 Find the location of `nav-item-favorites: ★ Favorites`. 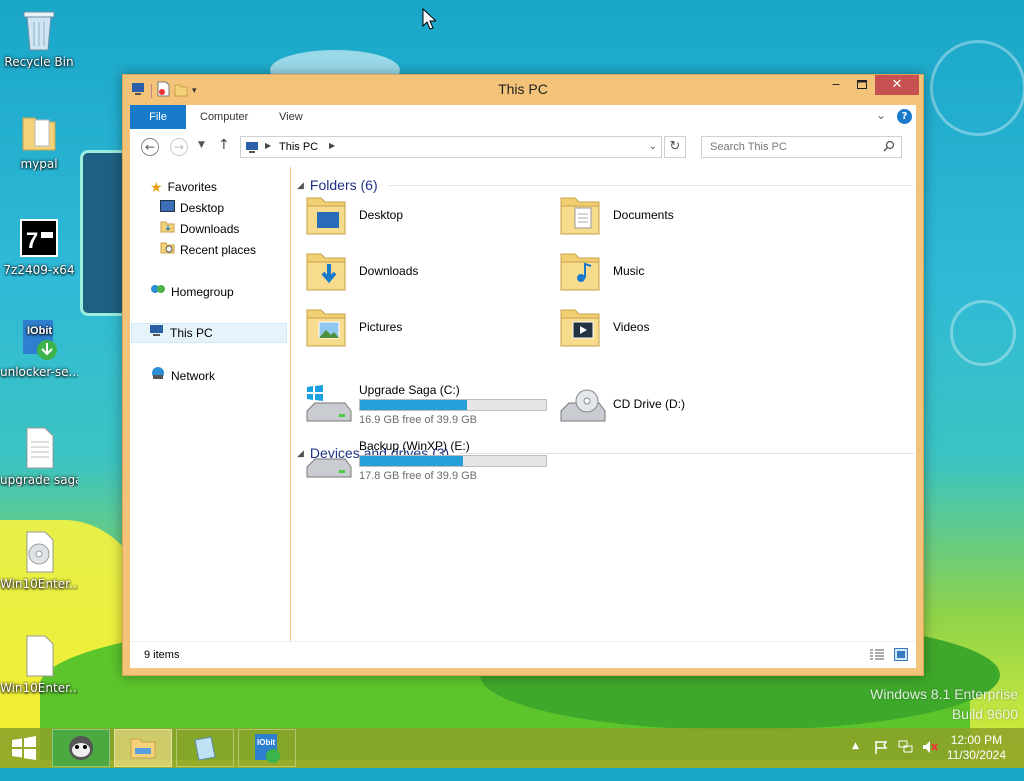

nav-item-favorites: ★ Favorites is located at coordinates (183, 187).